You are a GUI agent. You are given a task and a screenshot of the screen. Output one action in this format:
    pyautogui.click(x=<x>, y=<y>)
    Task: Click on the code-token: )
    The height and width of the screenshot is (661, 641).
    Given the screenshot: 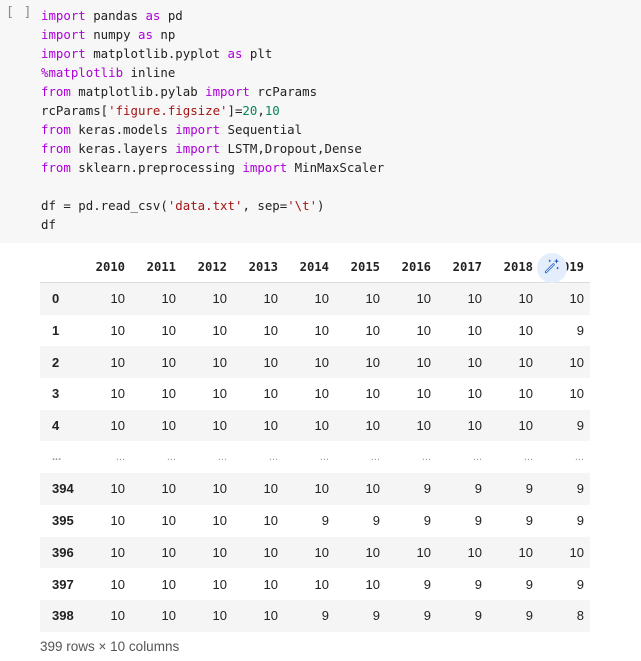 What is the action you would take?
    pyautogui.click(x=321, y=205)
    